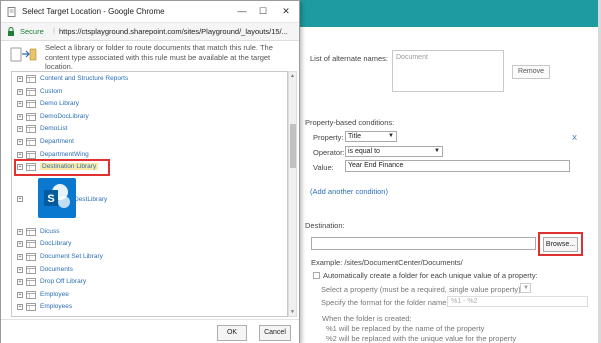 The height and width of the screenshot is (343, 601). Describe the element at coordinates (531, 72) in the screenshot. I see `remove-button: Remove` at that location.